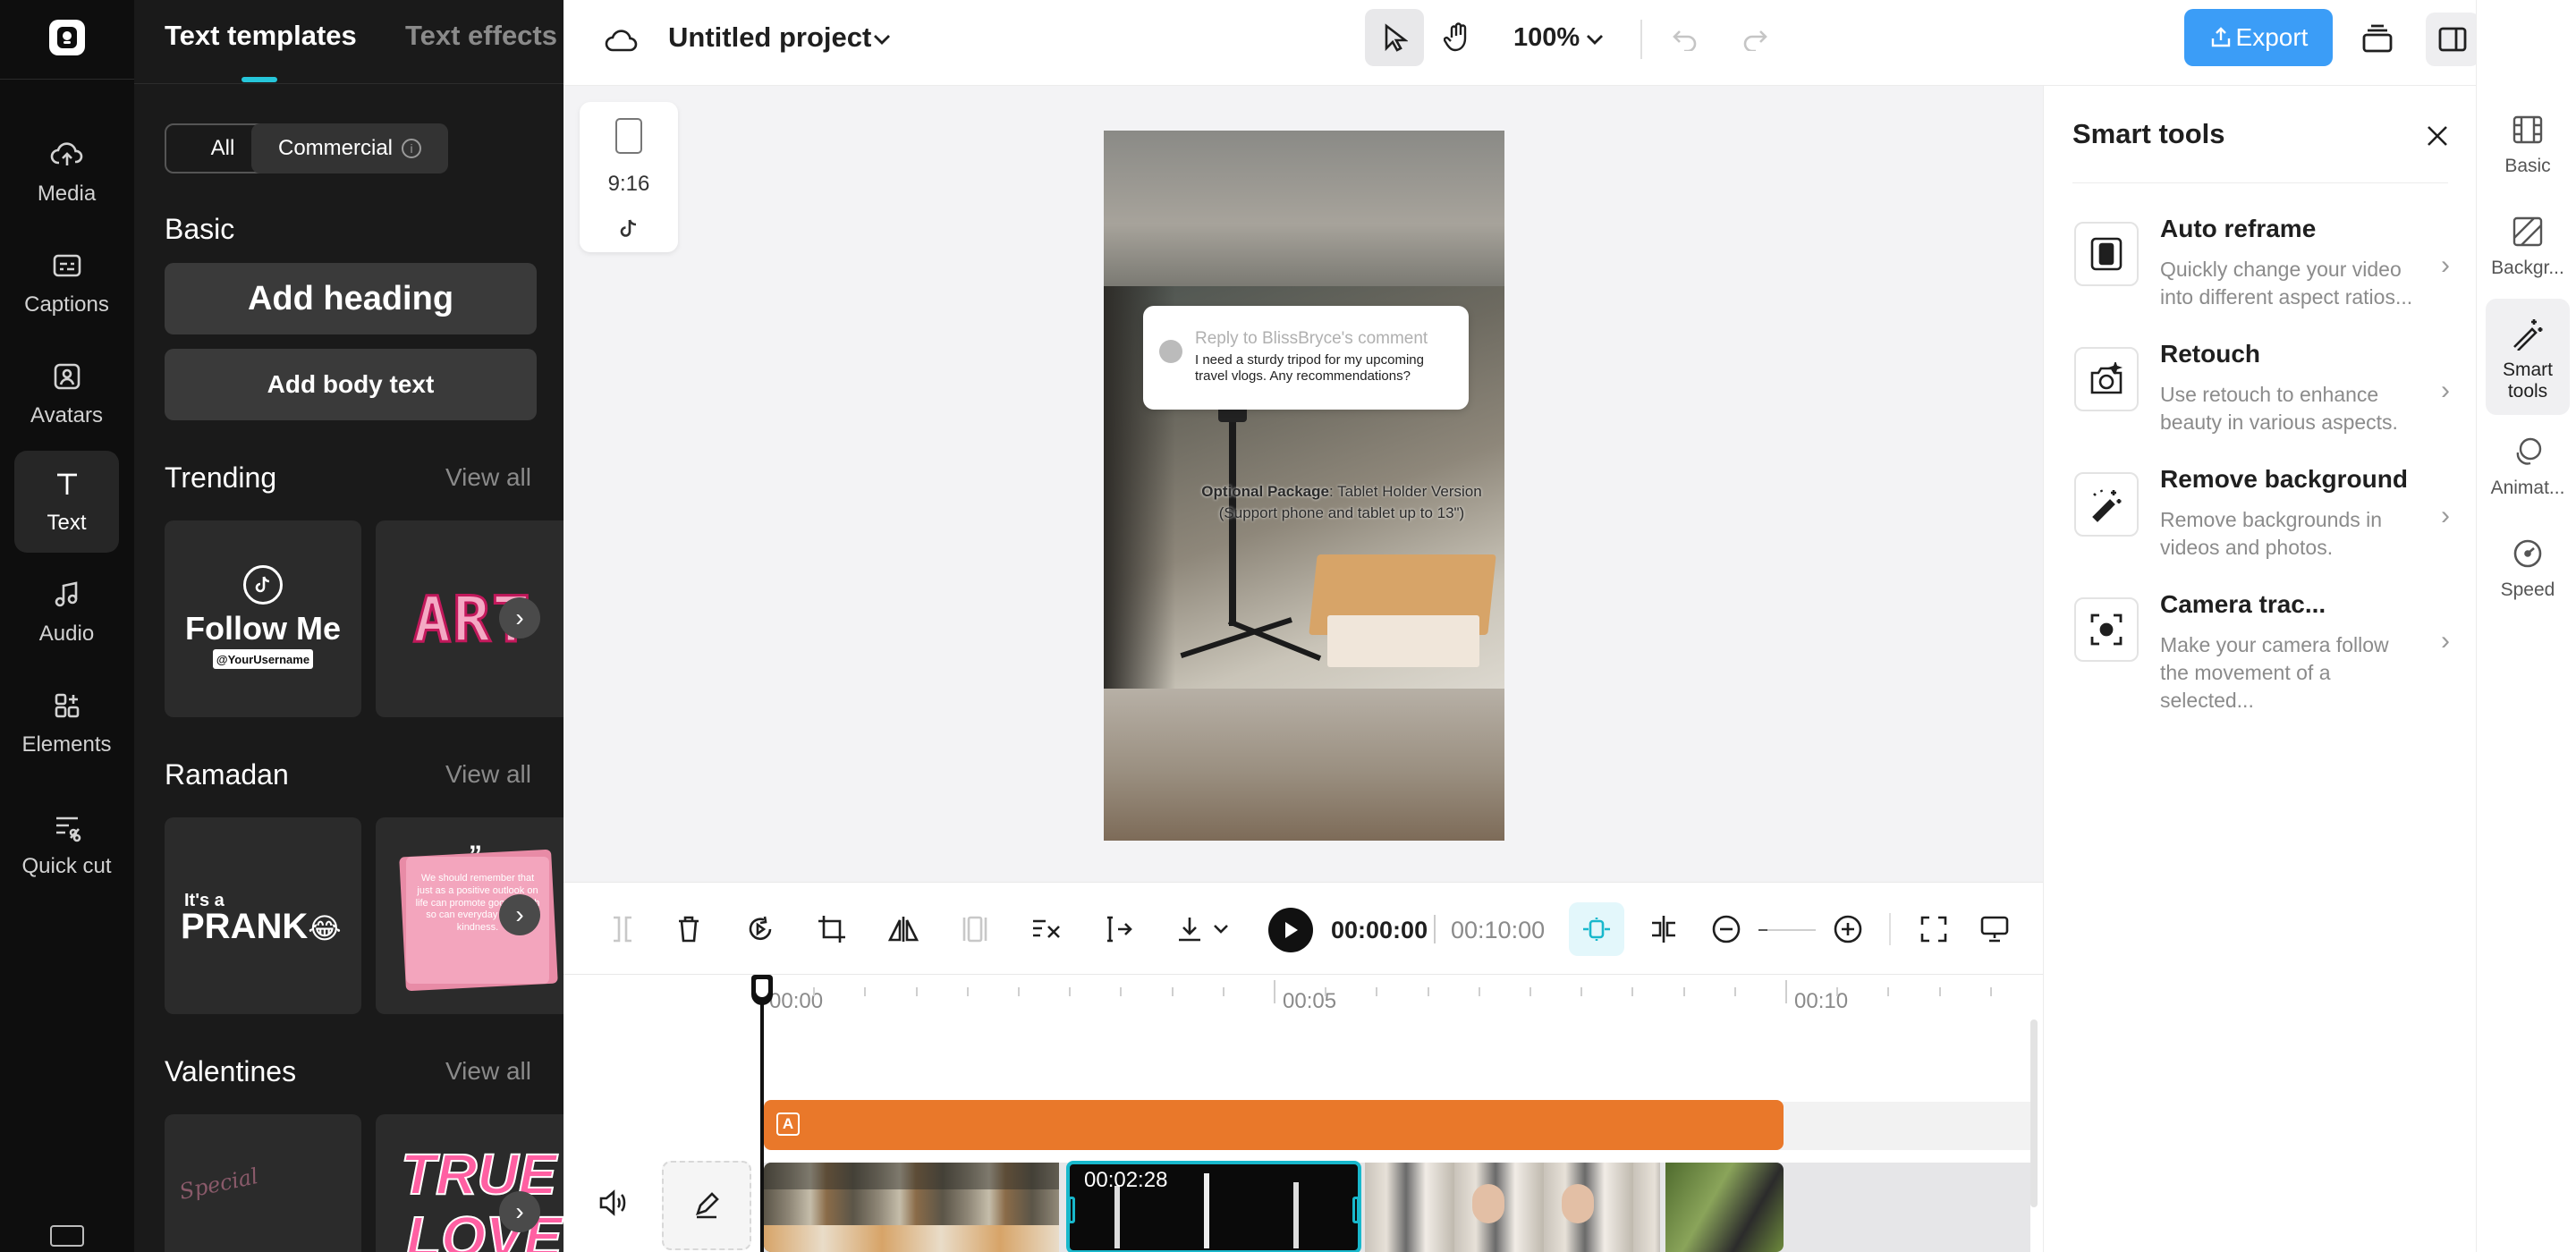 The image size is (2576, 1252). I want to click on toggle-panel-button, so click(2452, 39).